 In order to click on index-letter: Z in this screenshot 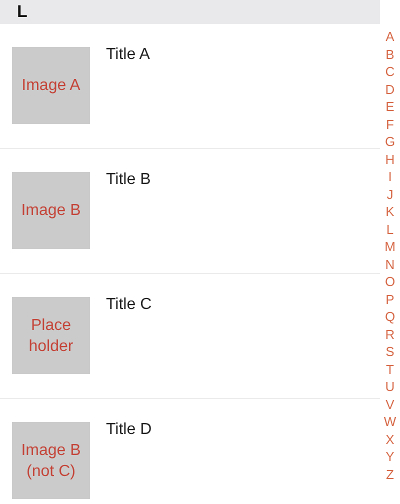, I will do `click(390, 474)`.